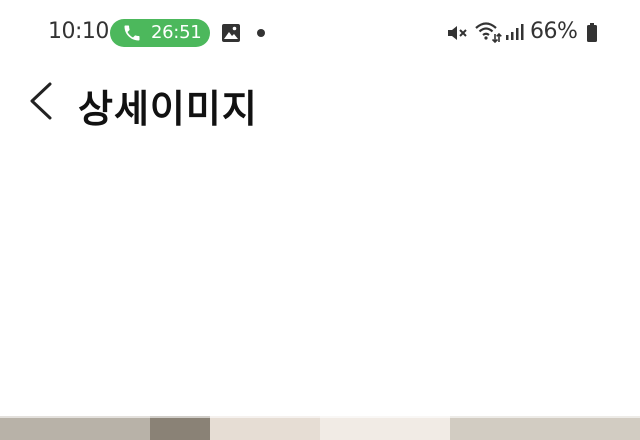  I want to click on call-duration: 26:51, so click(176, 32).